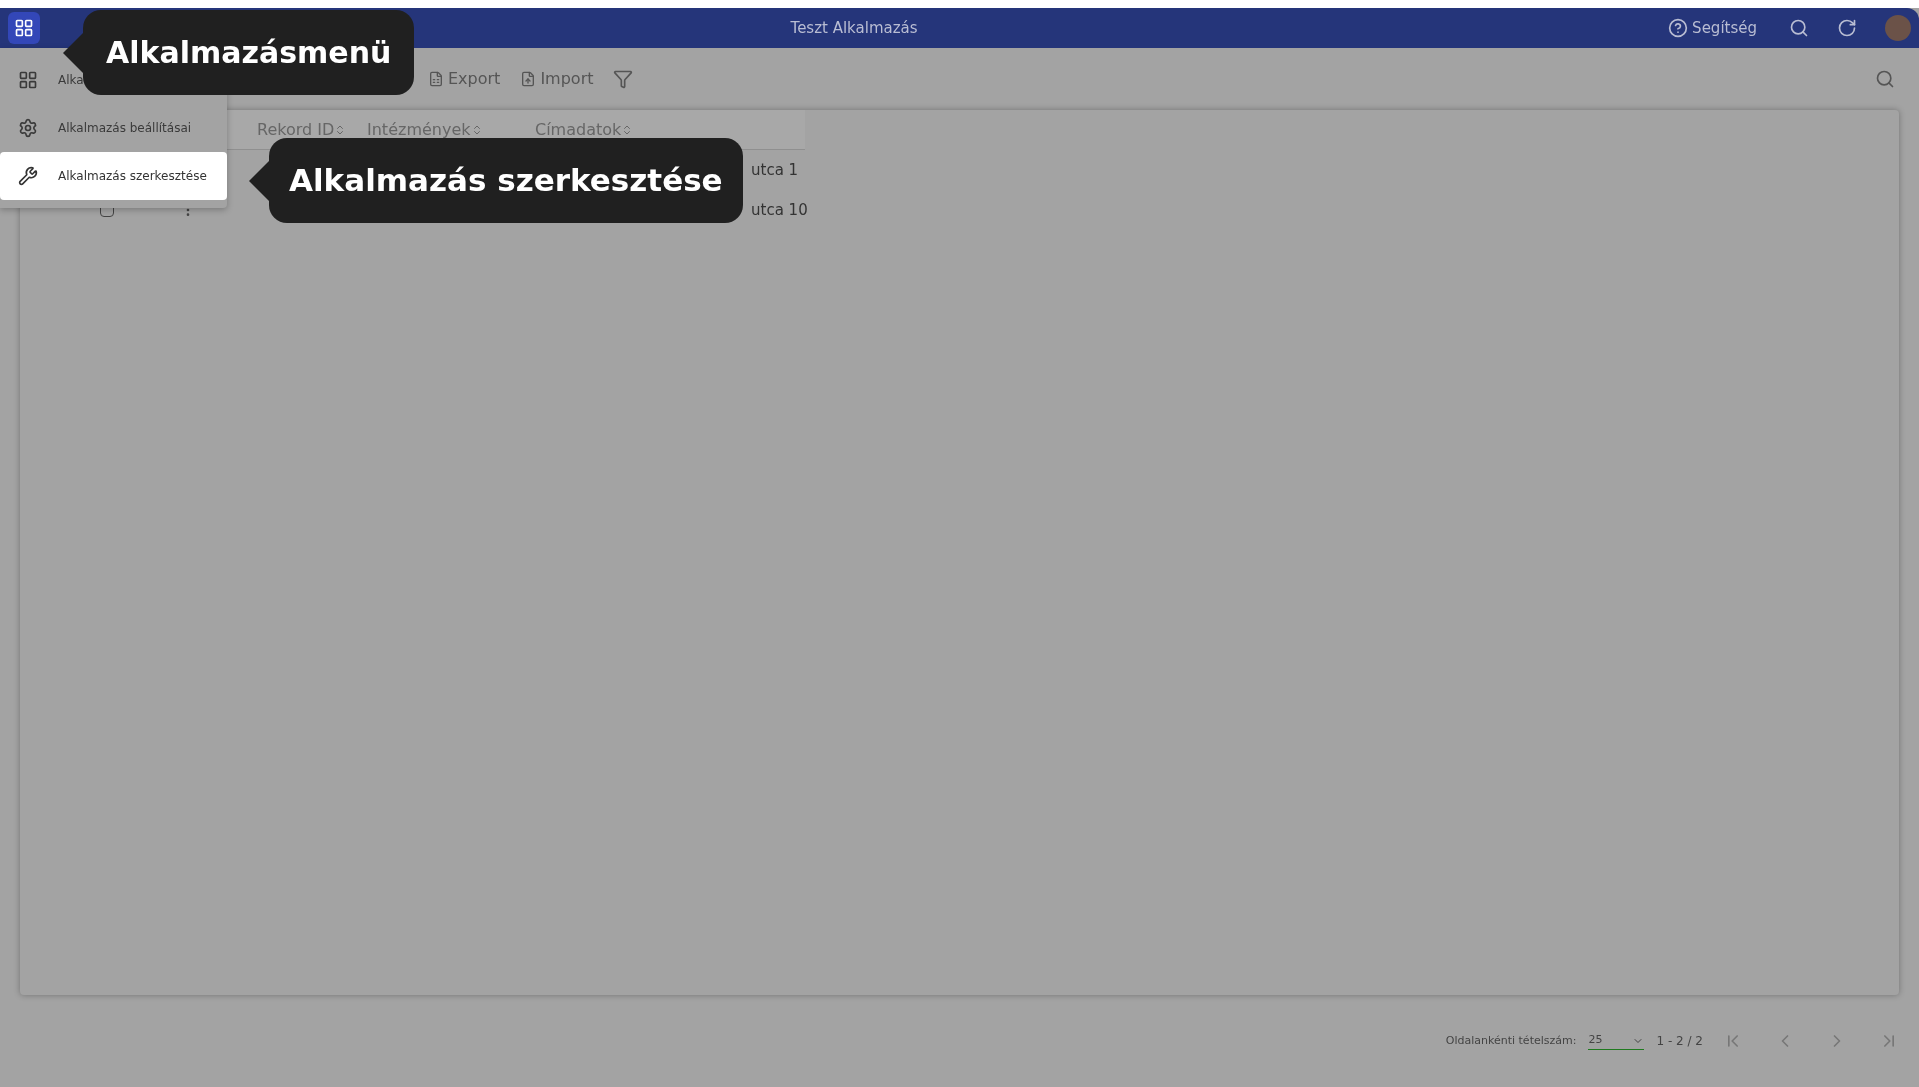  What do you see at coordinates (249, 52) in the screenshot?
I see `tooltip: Alkalmazásmenü` at bounding box center [249, 52].